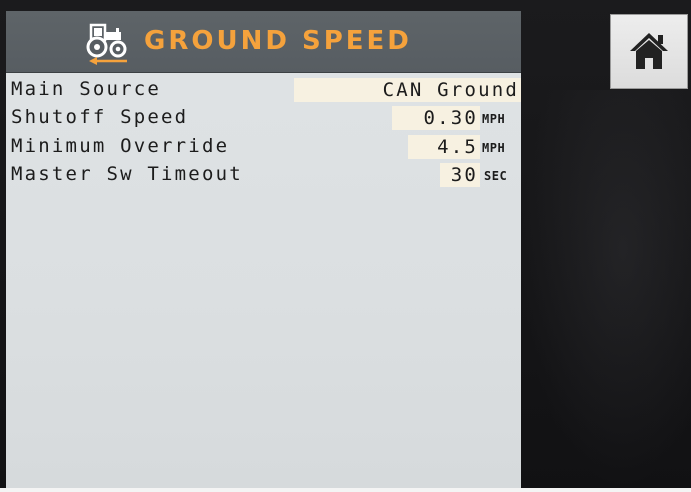 Image resolution: width=691 pixels, height=492 pixels. I want to click on setting-row-main-source: Main Source CAN Ground, so click(263, 89).